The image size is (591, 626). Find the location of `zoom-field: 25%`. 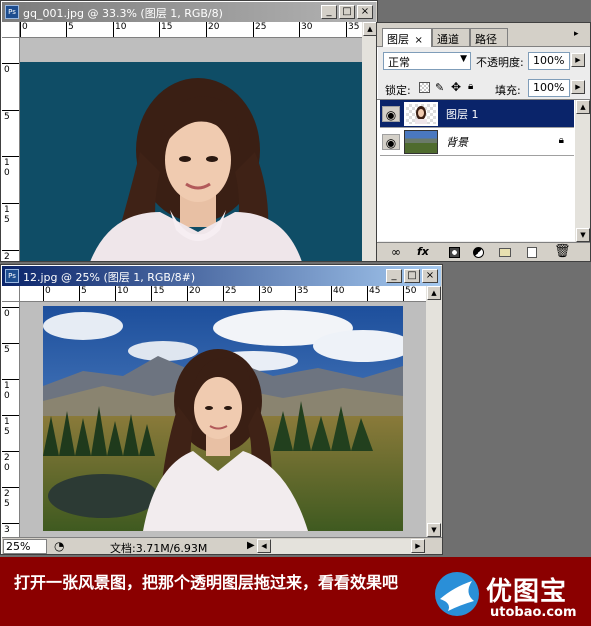

zoom-field: 25% is located at coordinates (25, 546).